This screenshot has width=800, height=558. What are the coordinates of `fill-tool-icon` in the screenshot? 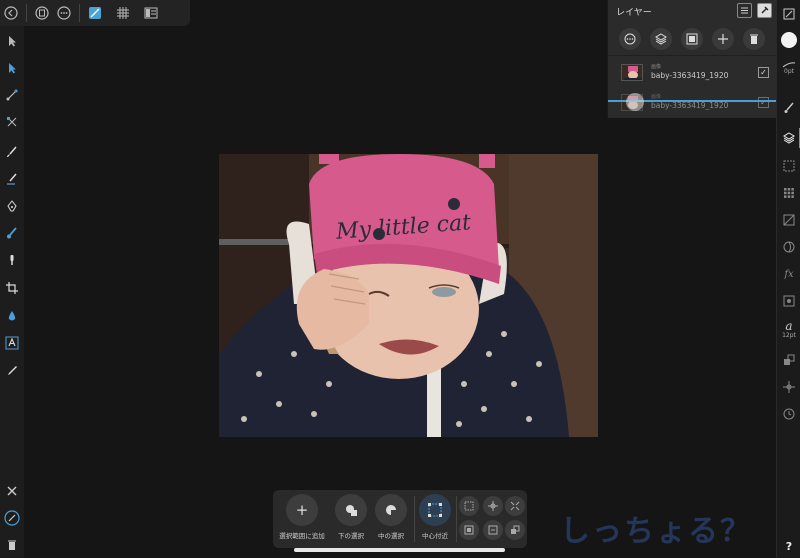 It's located at (12, 316).